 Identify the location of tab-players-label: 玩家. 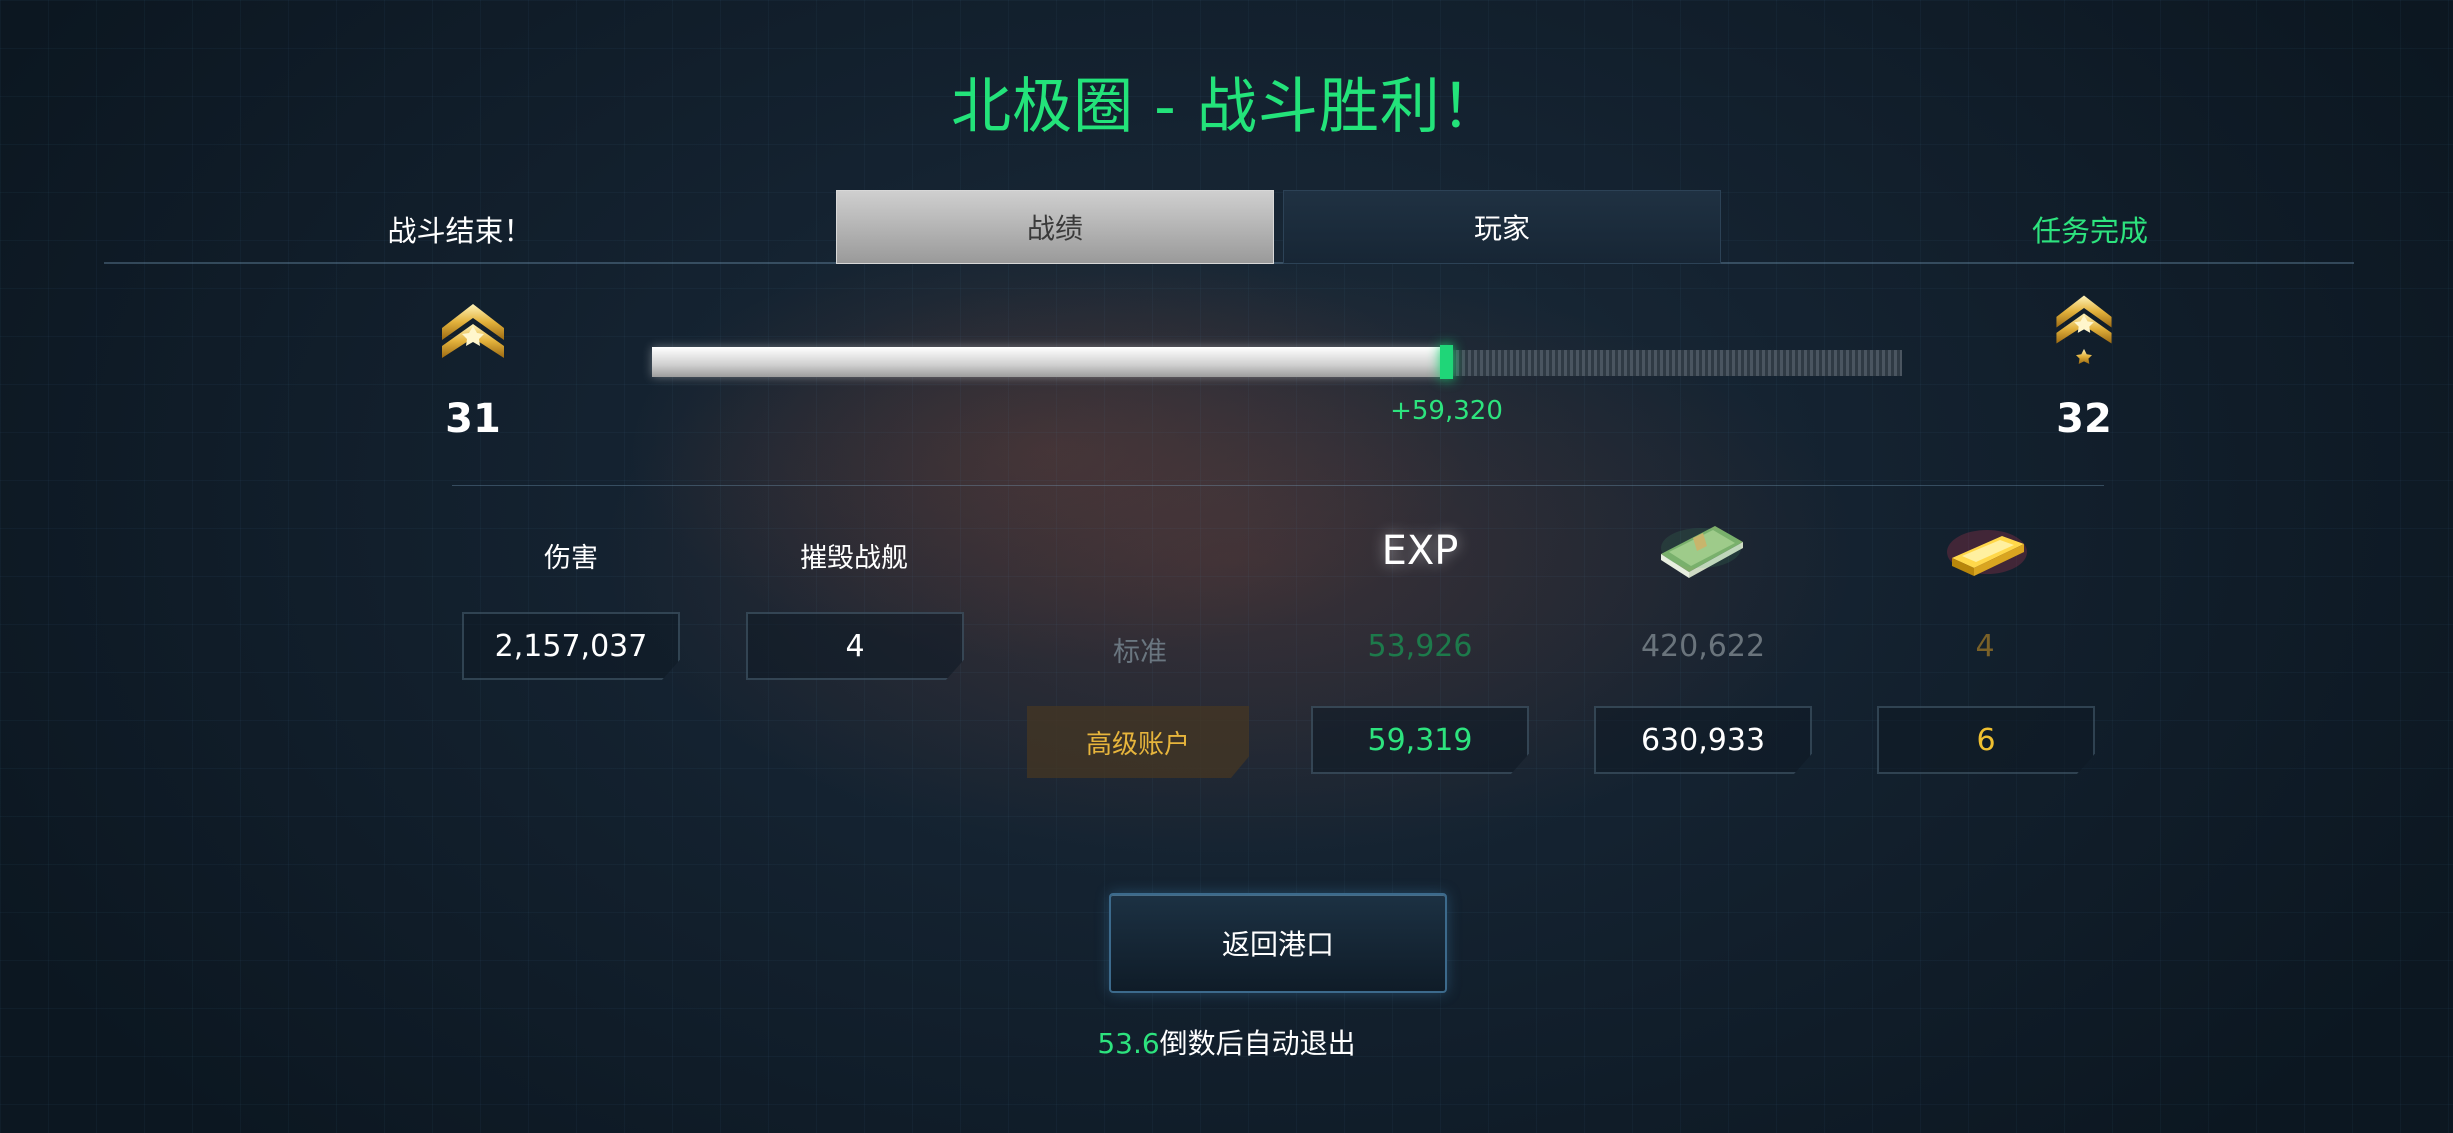
(1501, 228).